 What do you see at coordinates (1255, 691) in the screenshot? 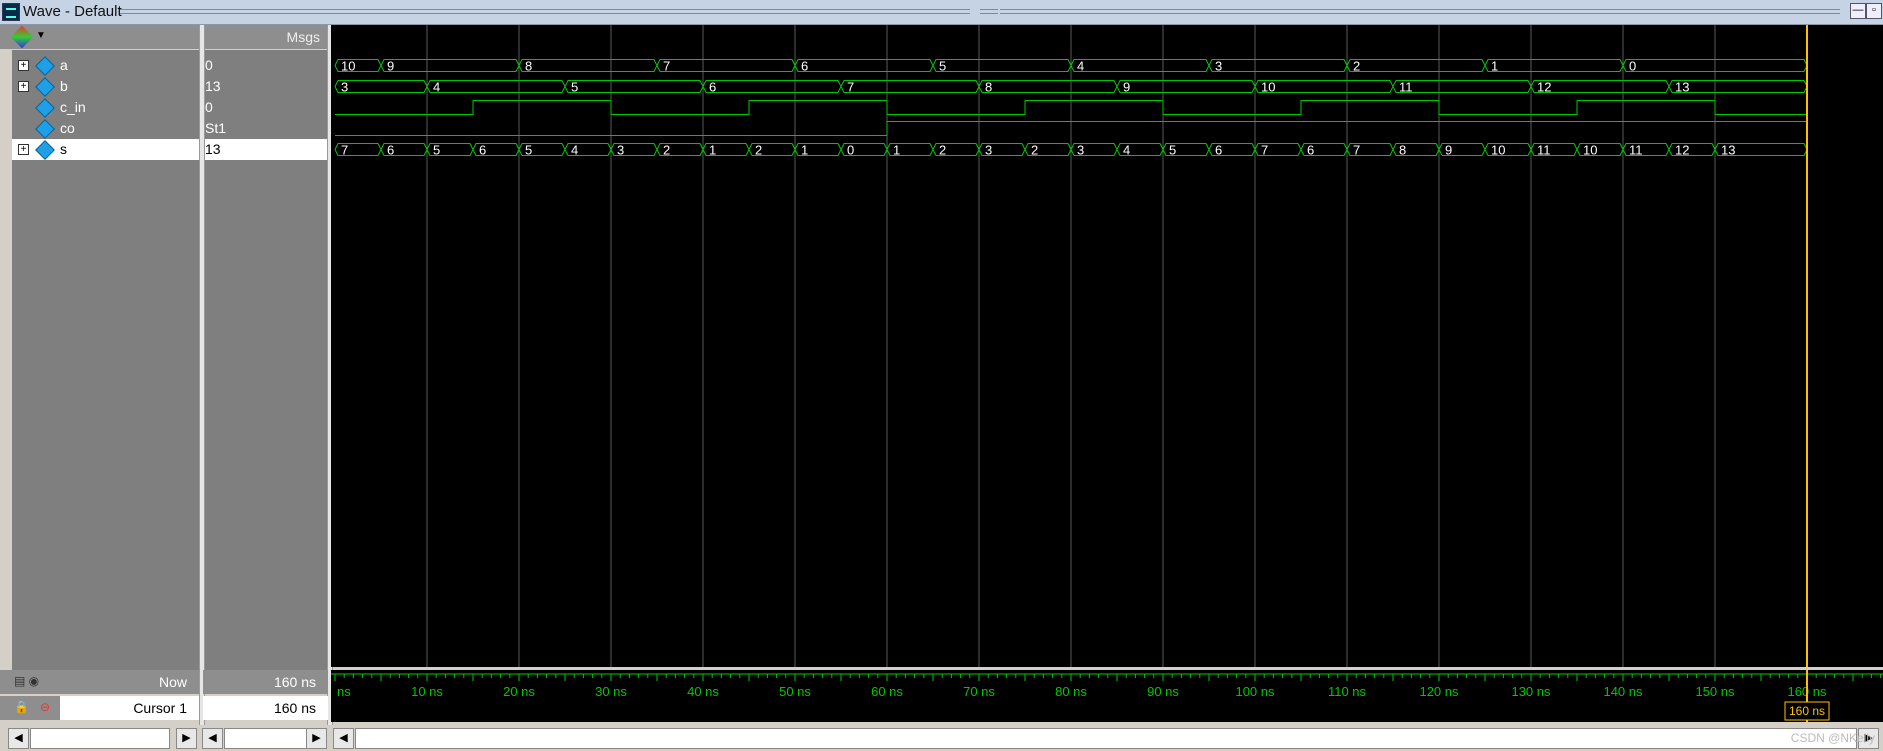
I see `timeline-label: 100 ns` at bounding box center [1255, 691].